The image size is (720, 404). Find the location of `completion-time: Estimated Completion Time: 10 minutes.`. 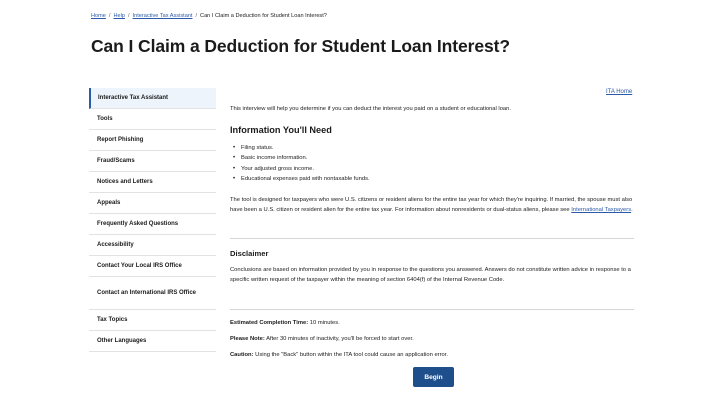

completion-time: Estimated Completion Time: 10 minutes. is located at coordinates (285, 323).